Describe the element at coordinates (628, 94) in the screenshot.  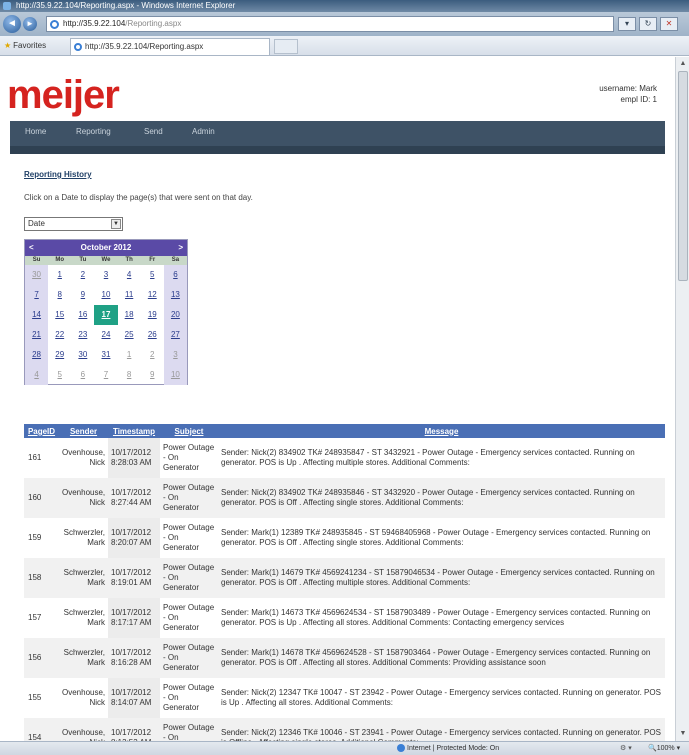
I see `user-info: username: Mark empl ID: 1` at that location.